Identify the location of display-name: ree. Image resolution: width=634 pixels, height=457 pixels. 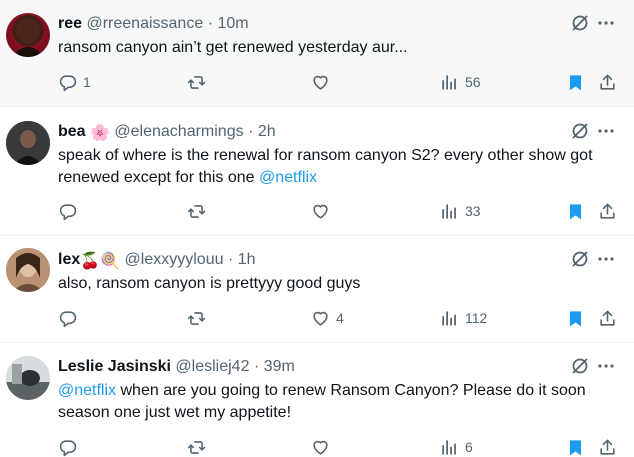
(70, 23).